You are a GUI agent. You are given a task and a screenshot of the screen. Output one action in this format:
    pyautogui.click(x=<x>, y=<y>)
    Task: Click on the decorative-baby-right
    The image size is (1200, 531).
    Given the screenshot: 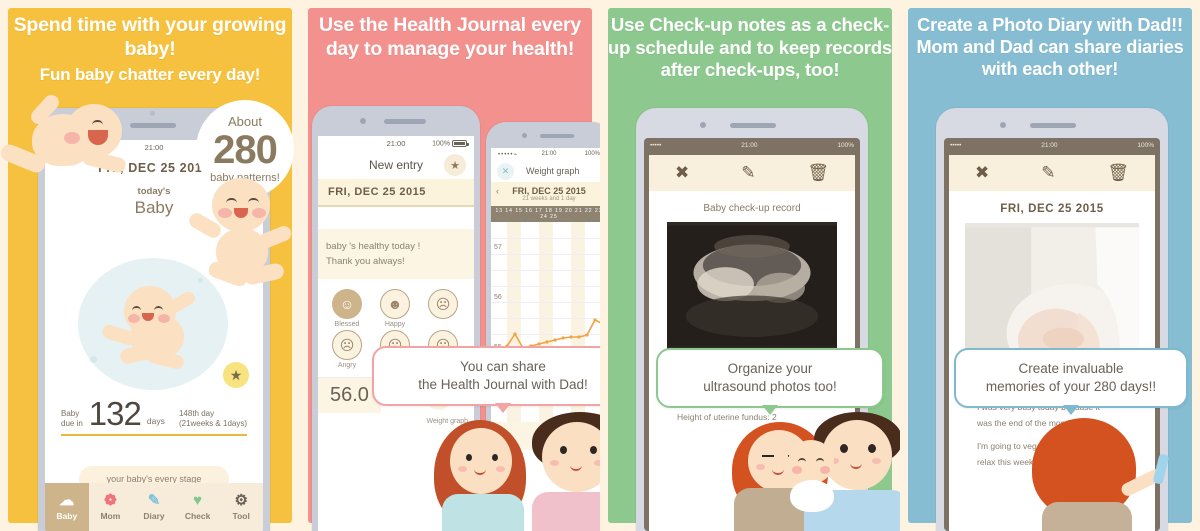 What is the action you would take?
    pyautogui.click(x=241, y=243)
    